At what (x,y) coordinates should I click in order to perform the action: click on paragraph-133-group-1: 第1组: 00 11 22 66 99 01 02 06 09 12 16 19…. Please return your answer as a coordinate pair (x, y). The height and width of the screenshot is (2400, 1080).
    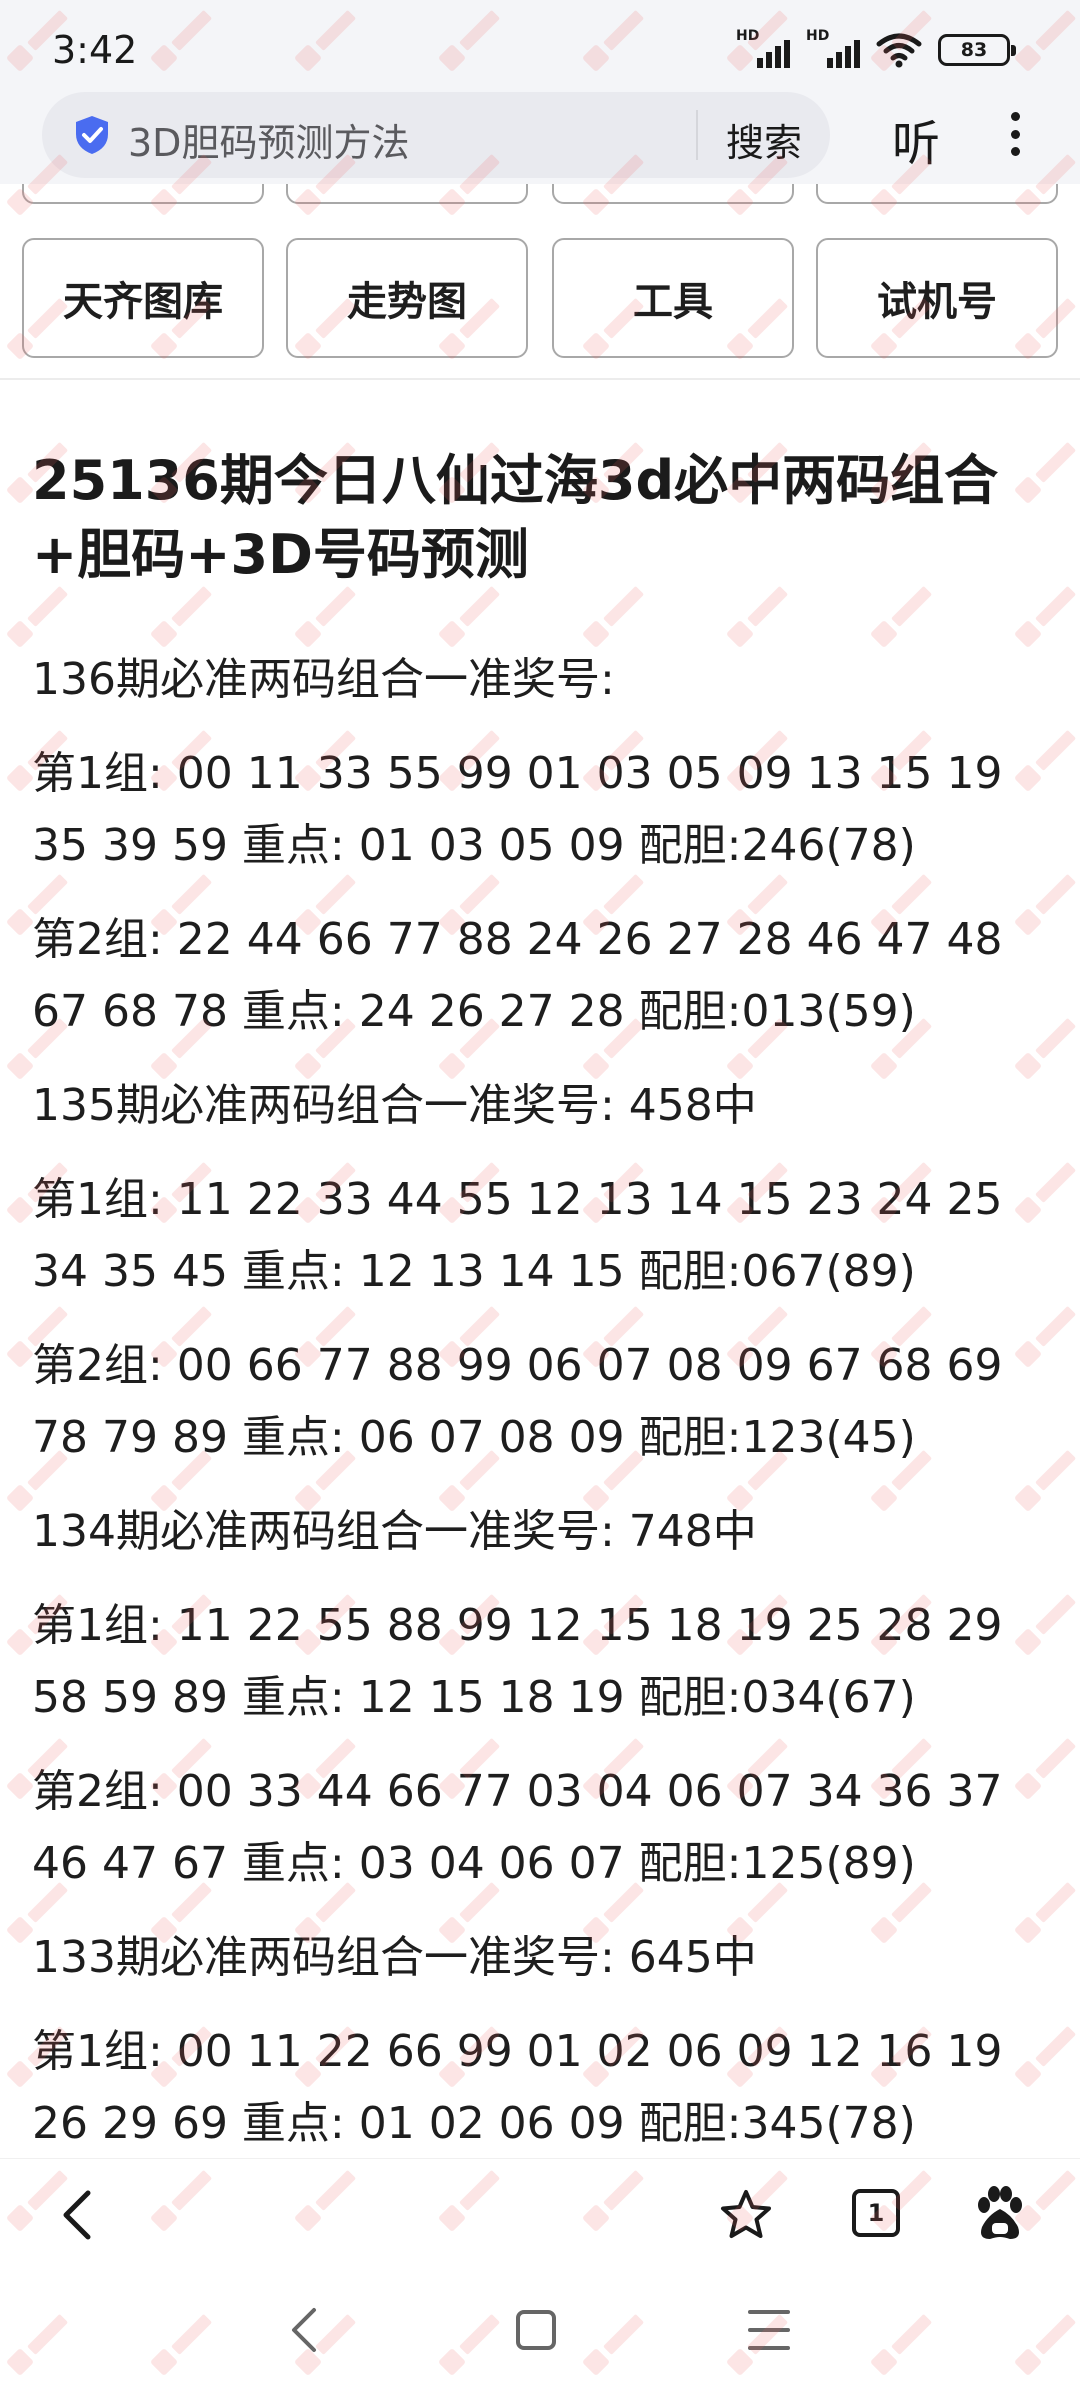
    Looking at the image, I should click on (517, 2087).